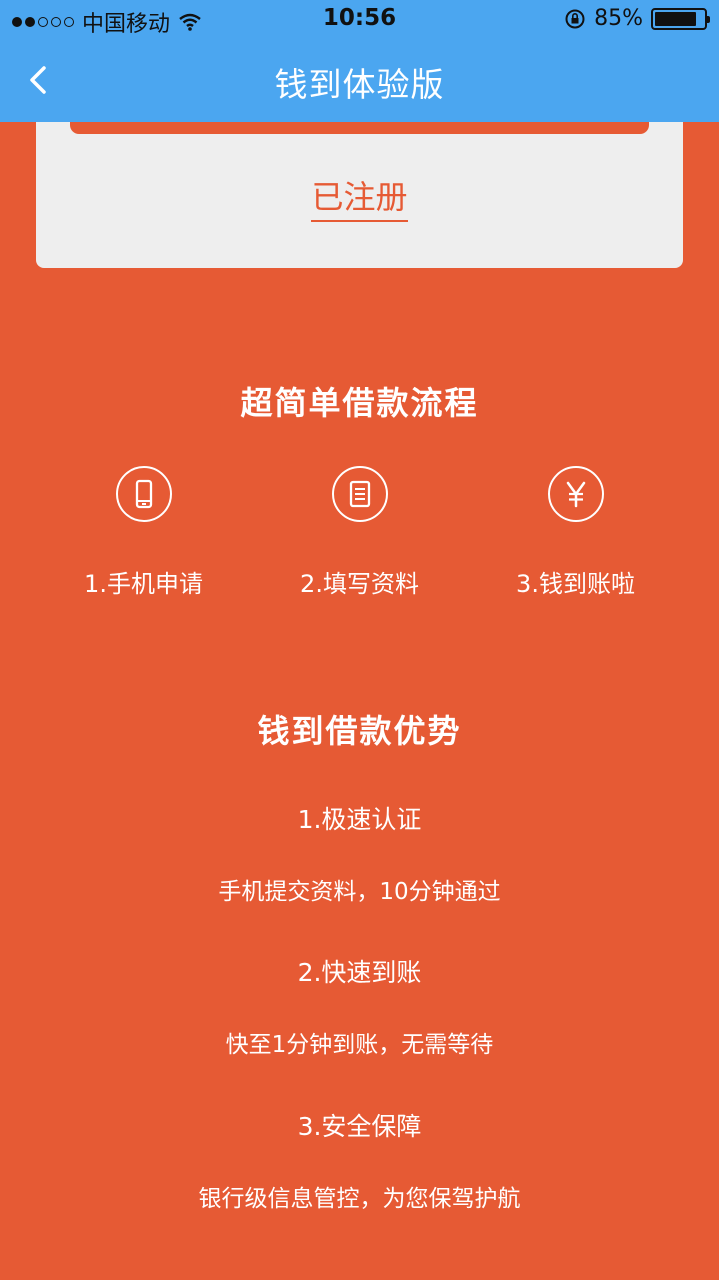 The height and width of the screenshot is (1280, 719). I want to click on rotation-lock-icon, so click(575, 18).